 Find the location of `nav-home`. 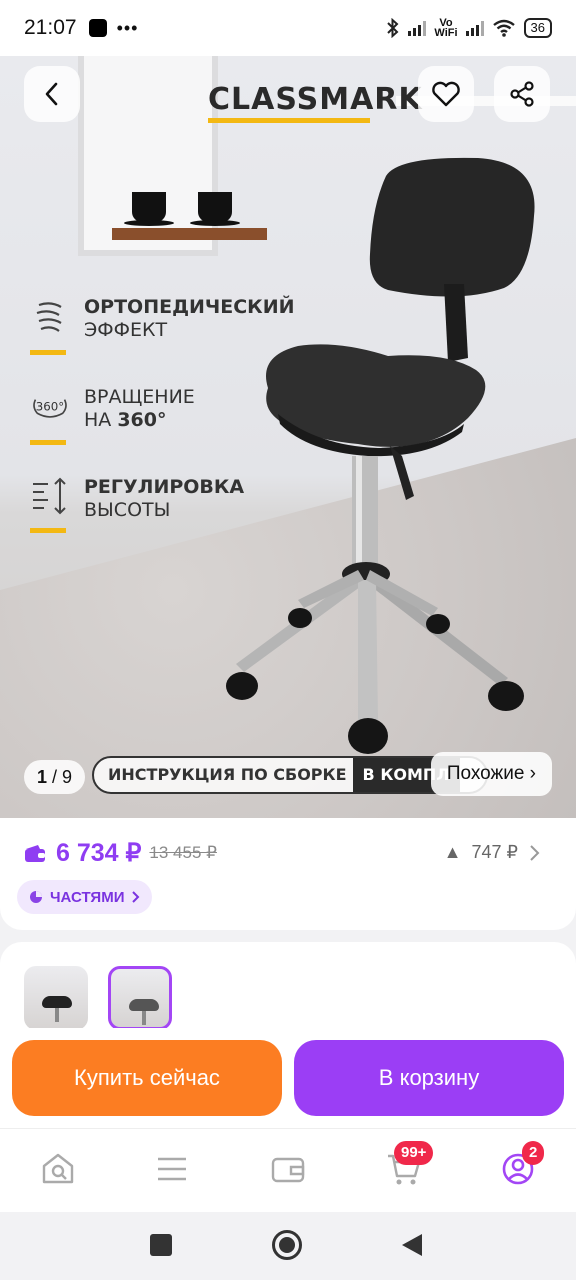

nav-home is located at coordinates (58, 1169).